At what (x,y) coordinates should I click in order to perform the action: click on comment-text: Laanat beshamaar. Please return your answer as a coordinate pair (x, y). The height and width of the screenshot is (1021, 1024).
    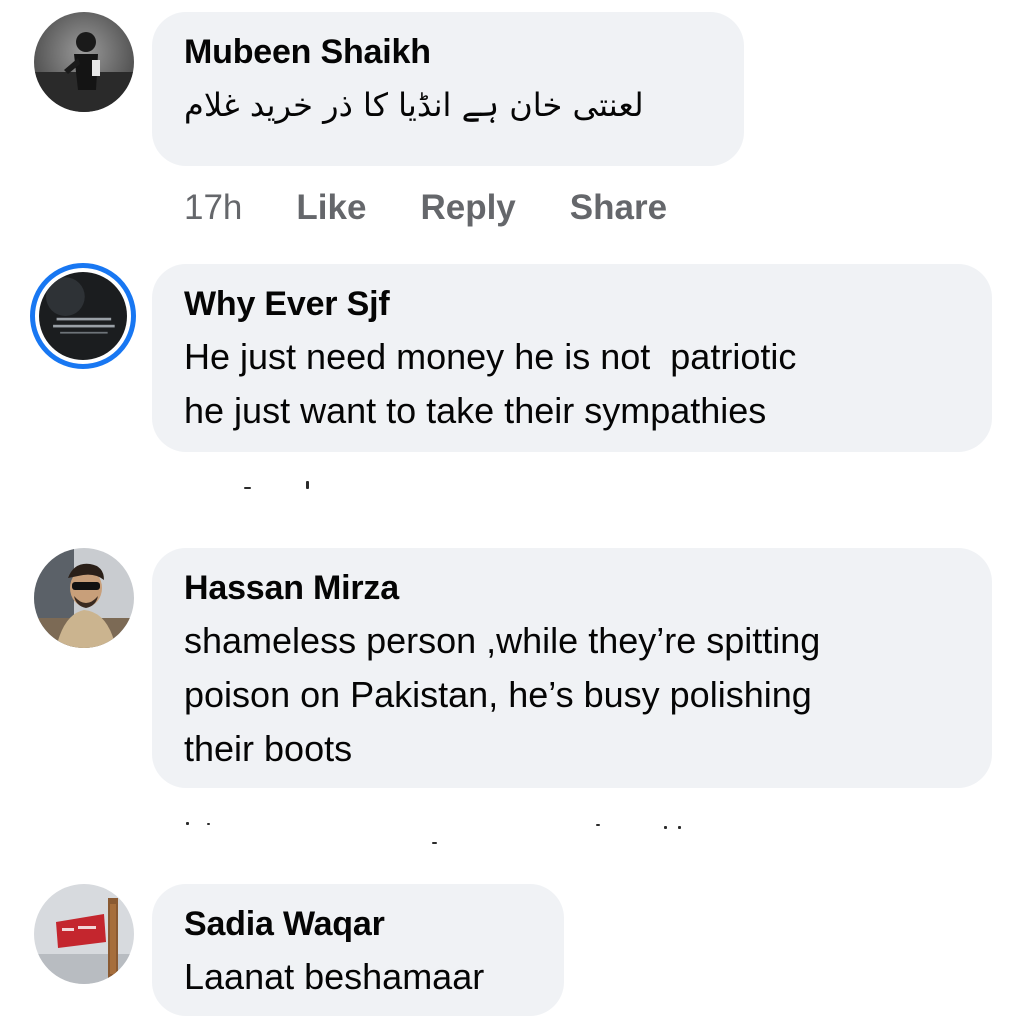
    Looking at the image, I should click on (334, 976).